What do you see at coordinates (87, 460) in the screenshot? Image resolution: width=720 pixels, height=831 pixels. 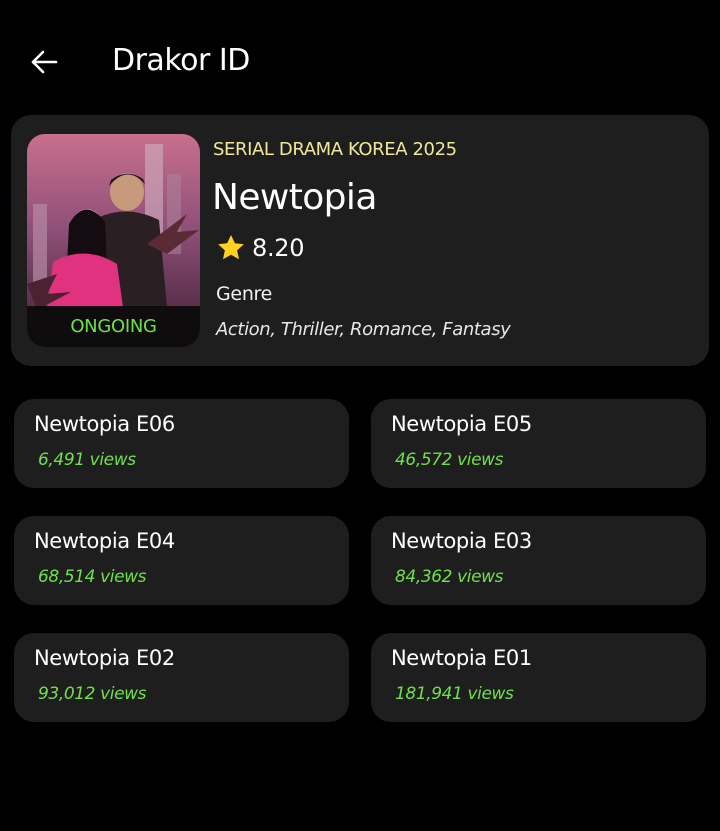 I see `episode-views: 6,491 views` at bounding box center [87, 460].